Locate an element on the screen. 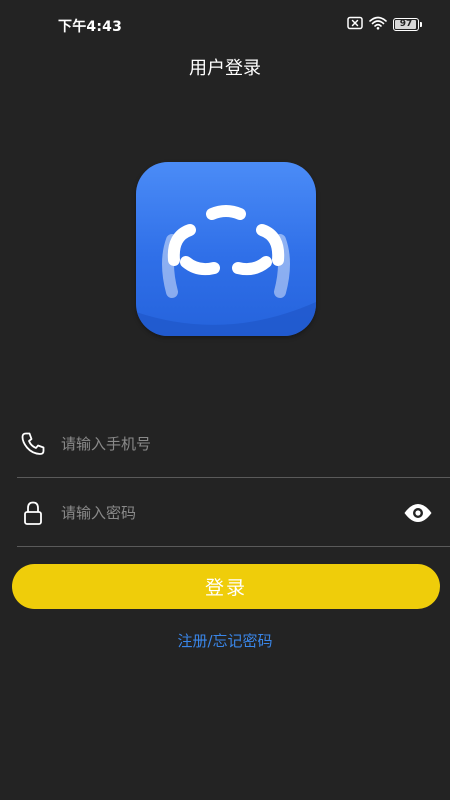 Image resolution: width=450 pixels, height=800 pixels. login-button: 登录 is located at coordinates (226, 586).